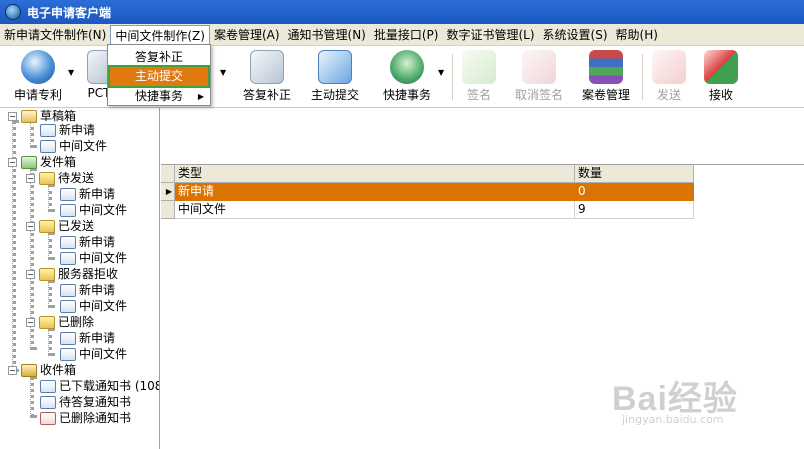 This screenshot has height=449, width=804. I want to click on tree-node-sent-intermediate: 中间文件, so click(93, 258).